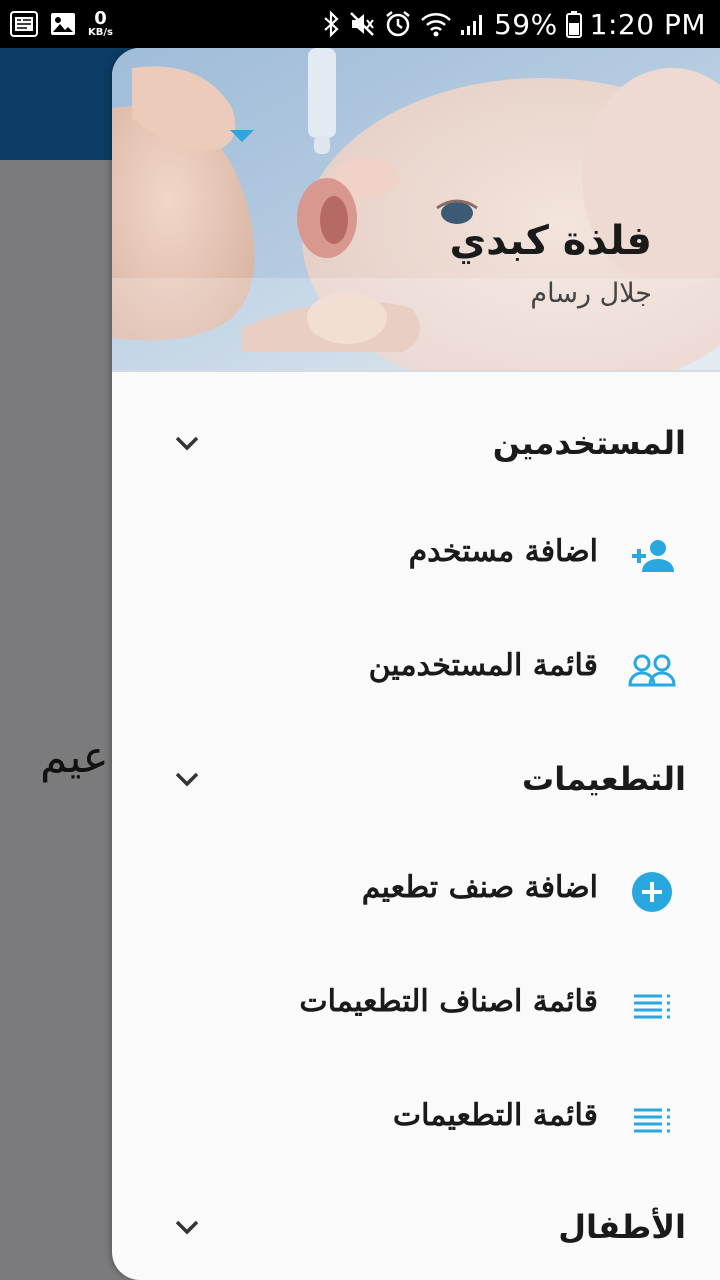 This screenshot has height=1280, width=720. Describe the element at coordinates (24, 24) in the screenshot. I see `screen-capture-icon` at that location.